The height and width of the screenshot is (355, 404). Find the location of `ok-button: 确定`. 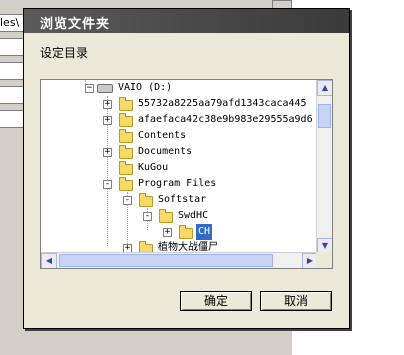

ok-button: 确定 is located at coordinates (216, 301).